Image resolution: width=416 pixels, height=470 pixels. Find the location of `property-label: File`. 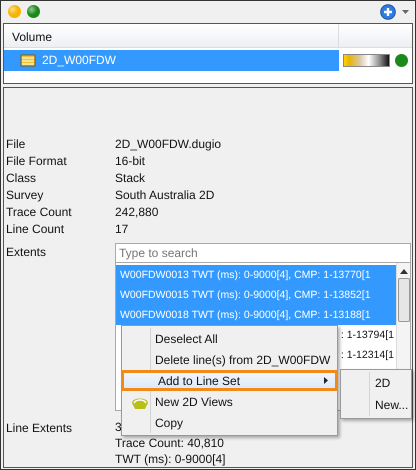

property-label: File is located at coordinates (15, 144).